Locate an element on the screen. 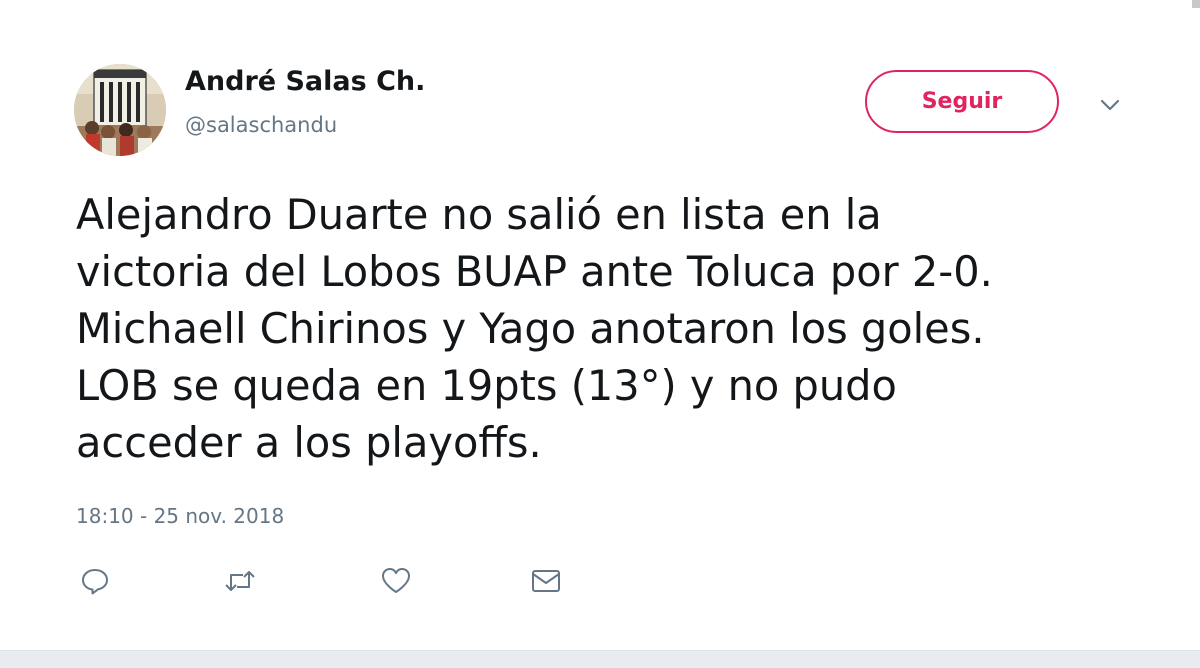 Image resolution: width=1200 pixels, height=668 pixels. window-corner is located at coordinates (1196, 4).